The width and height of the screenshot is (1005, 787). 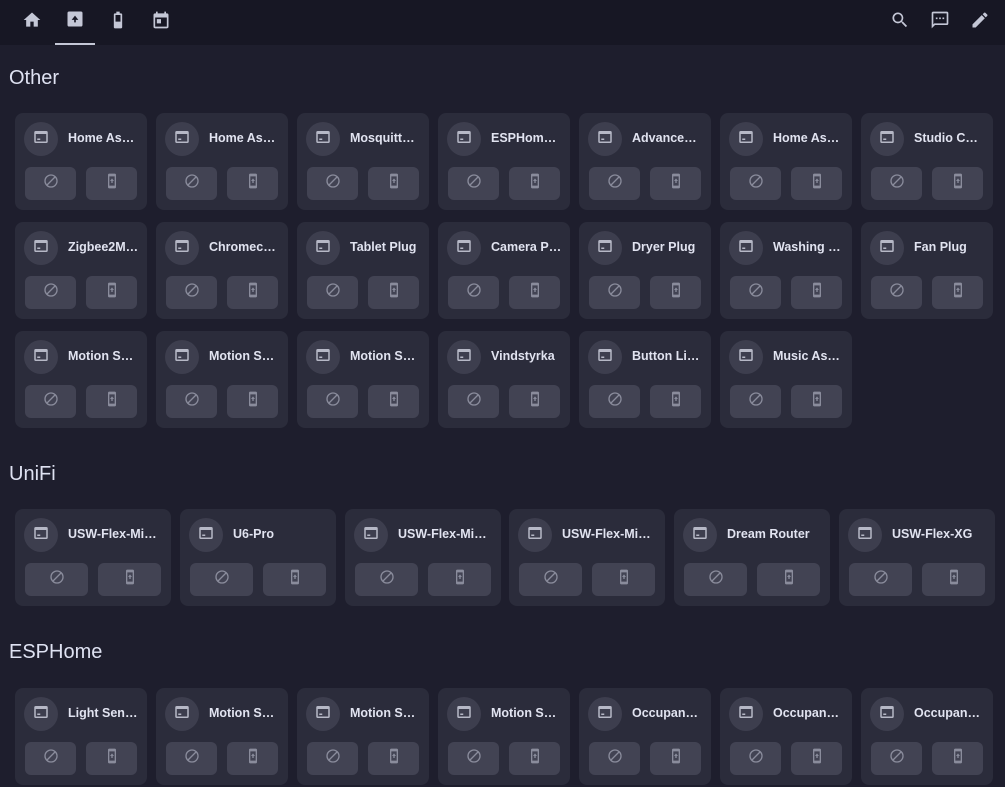 I want to click on assist-button, so click(x=940, y=22).